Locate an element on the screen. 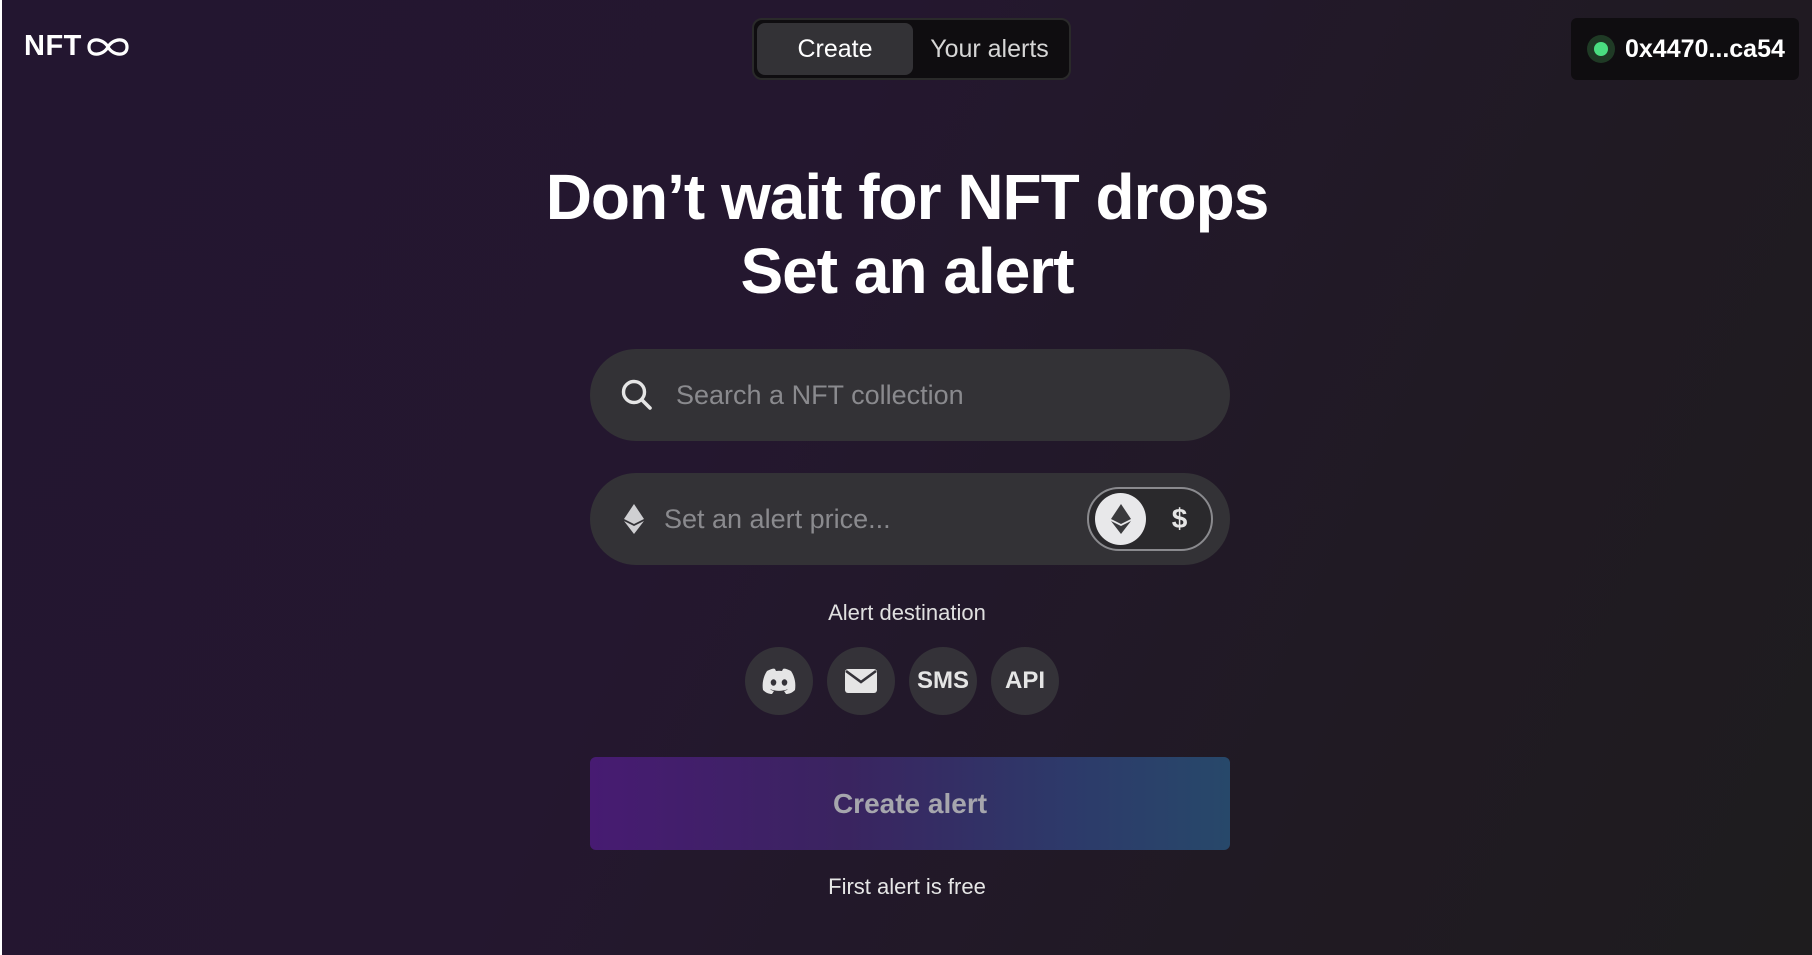 Image resolution: width=1812 pixels, height=955 pixels. alert-destination-label: Alert destination is located at coordinates (907, 612).